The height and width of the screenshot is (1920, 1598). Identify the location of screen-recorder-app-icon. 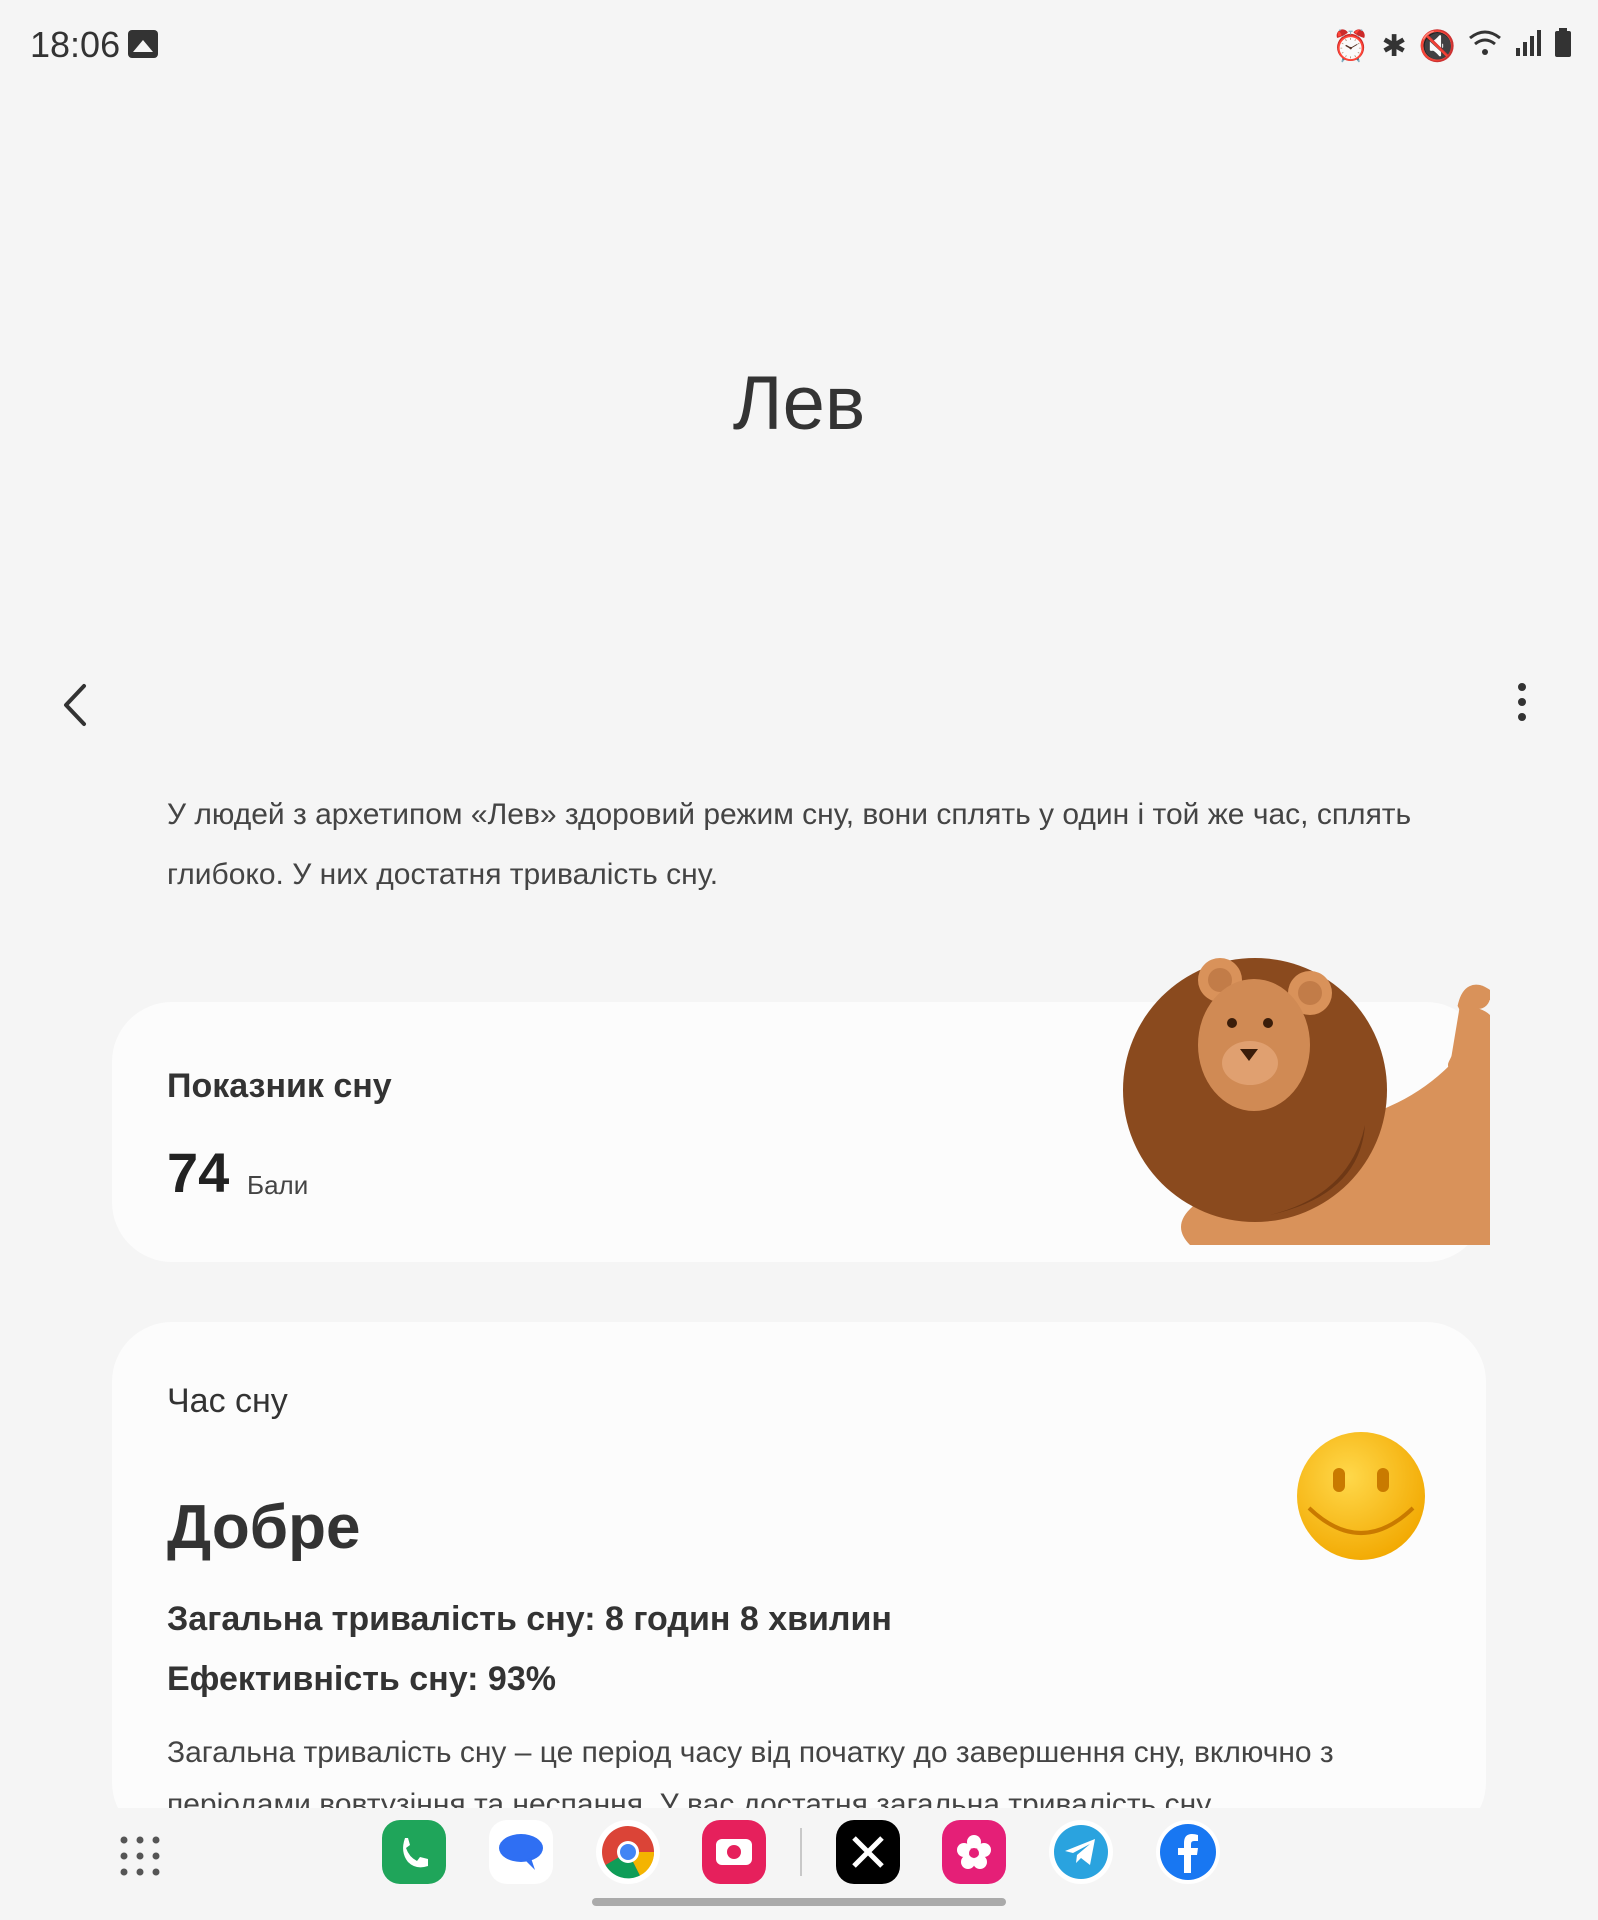
(734, 1852).